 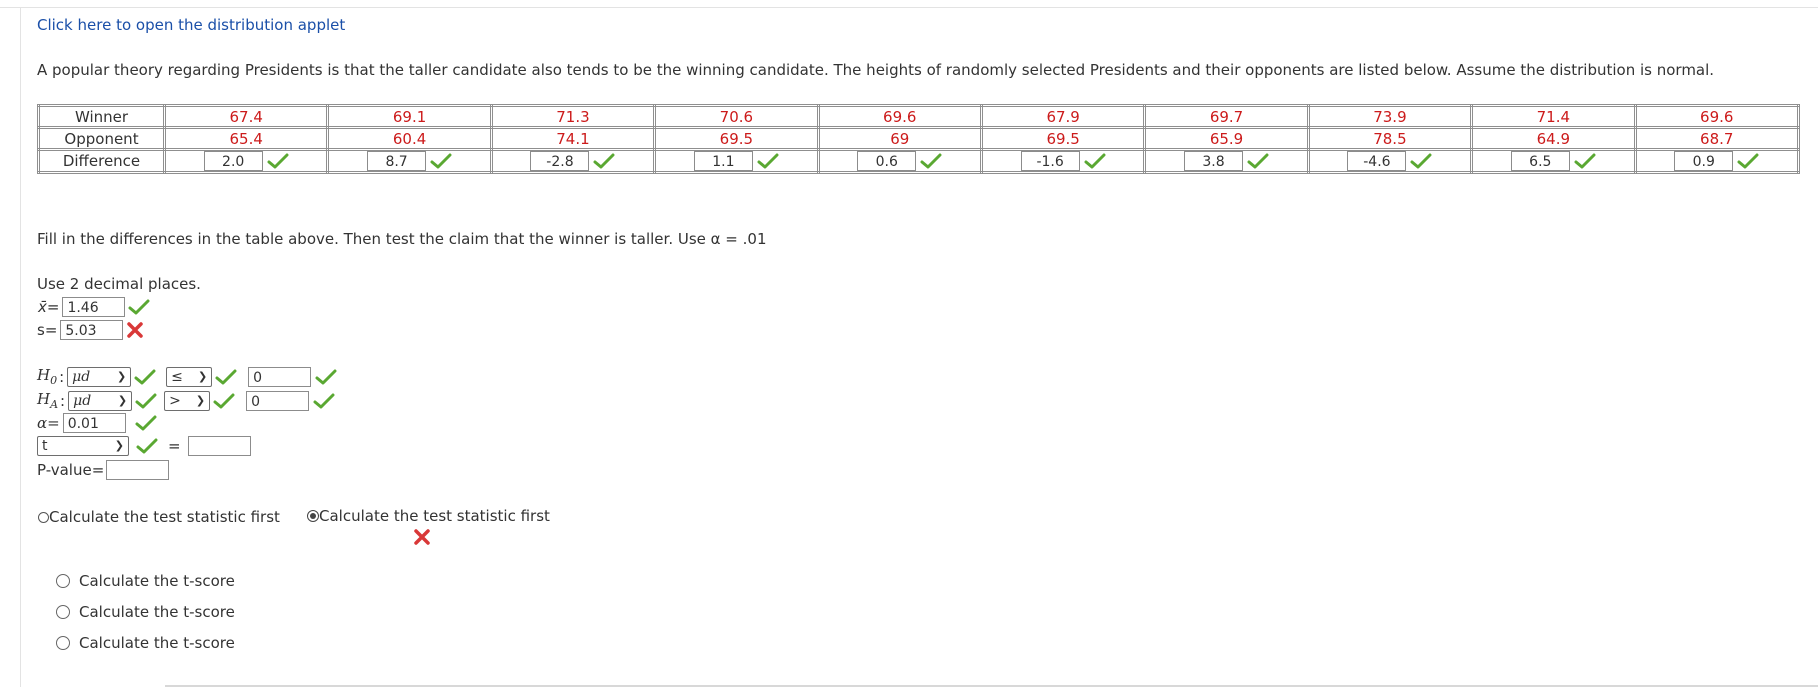 I want to click on s-input: 5.03, so click(x=92, y=330).